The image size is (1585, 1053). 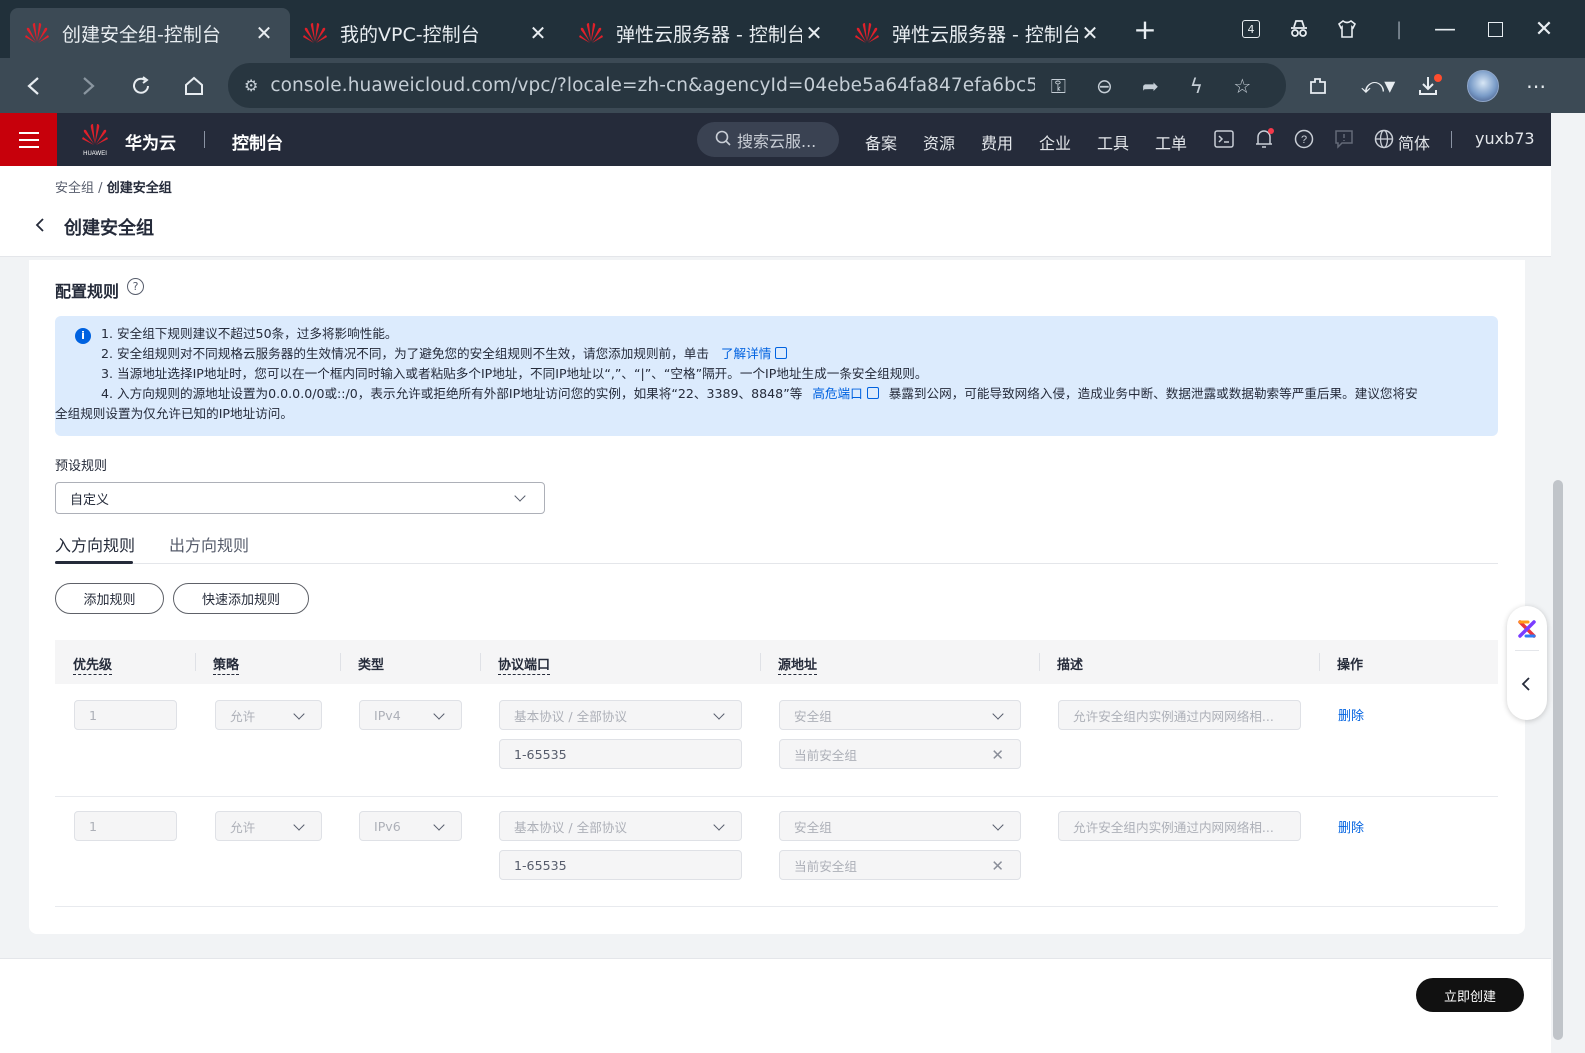 I want to click on cloud-shell-icon, so click(x=1224, y=139).